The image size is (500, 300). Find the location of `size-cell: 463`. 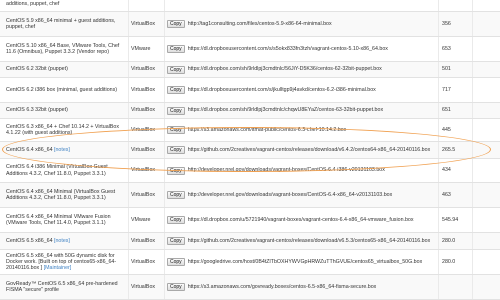

size-cell: 463 is located at coordinates (455, 195).